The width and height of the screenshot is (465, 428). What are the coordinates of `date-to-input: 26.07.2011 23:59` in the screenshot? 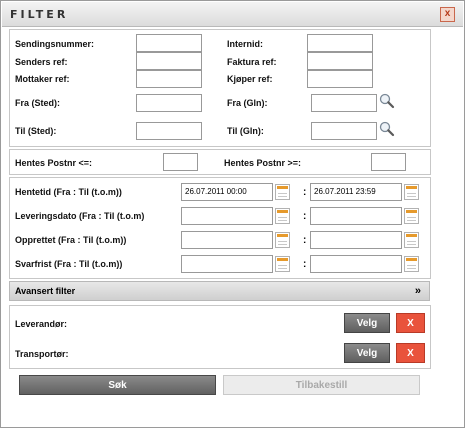 It's located at (356, 192).